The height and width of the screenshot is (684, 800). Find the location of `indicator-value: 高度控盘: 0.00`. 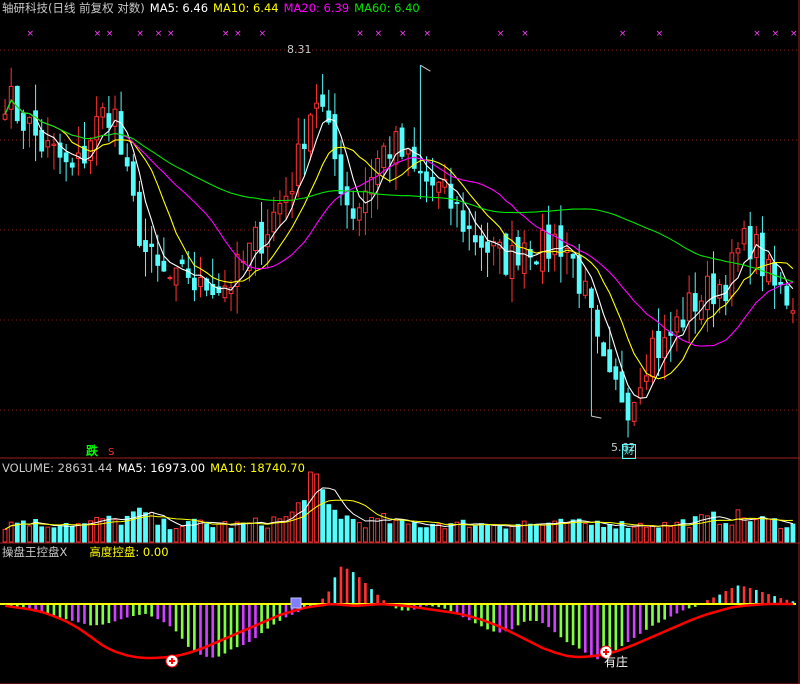

indicator-value: 高度控盘: 0.00 is located at coordinates (129, 552).